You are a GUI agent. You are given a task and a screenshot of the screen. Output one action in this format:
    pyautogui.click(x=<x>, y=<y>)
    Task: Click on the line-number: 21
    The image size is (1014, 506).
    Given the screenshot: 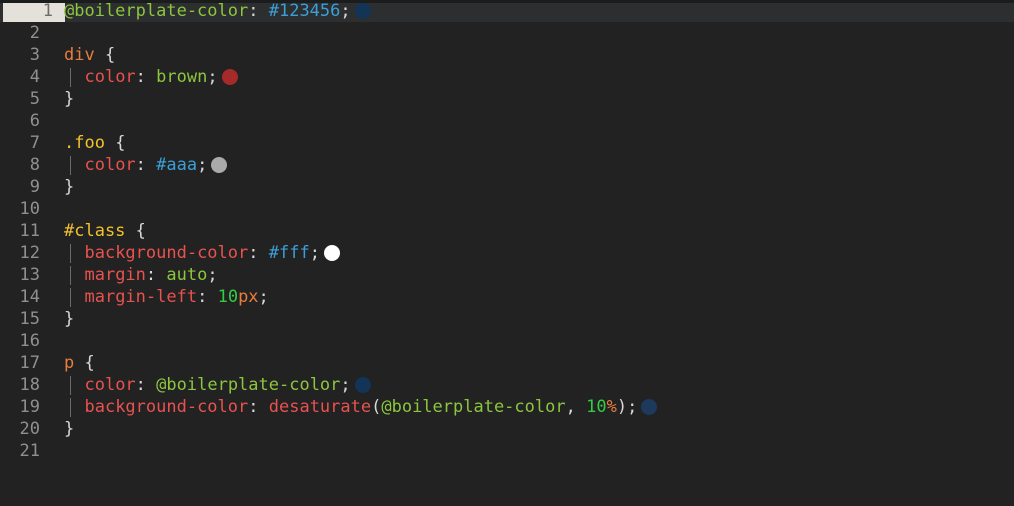 What is the action you would take?
    pyautogui.click(x=26, y=451)
    